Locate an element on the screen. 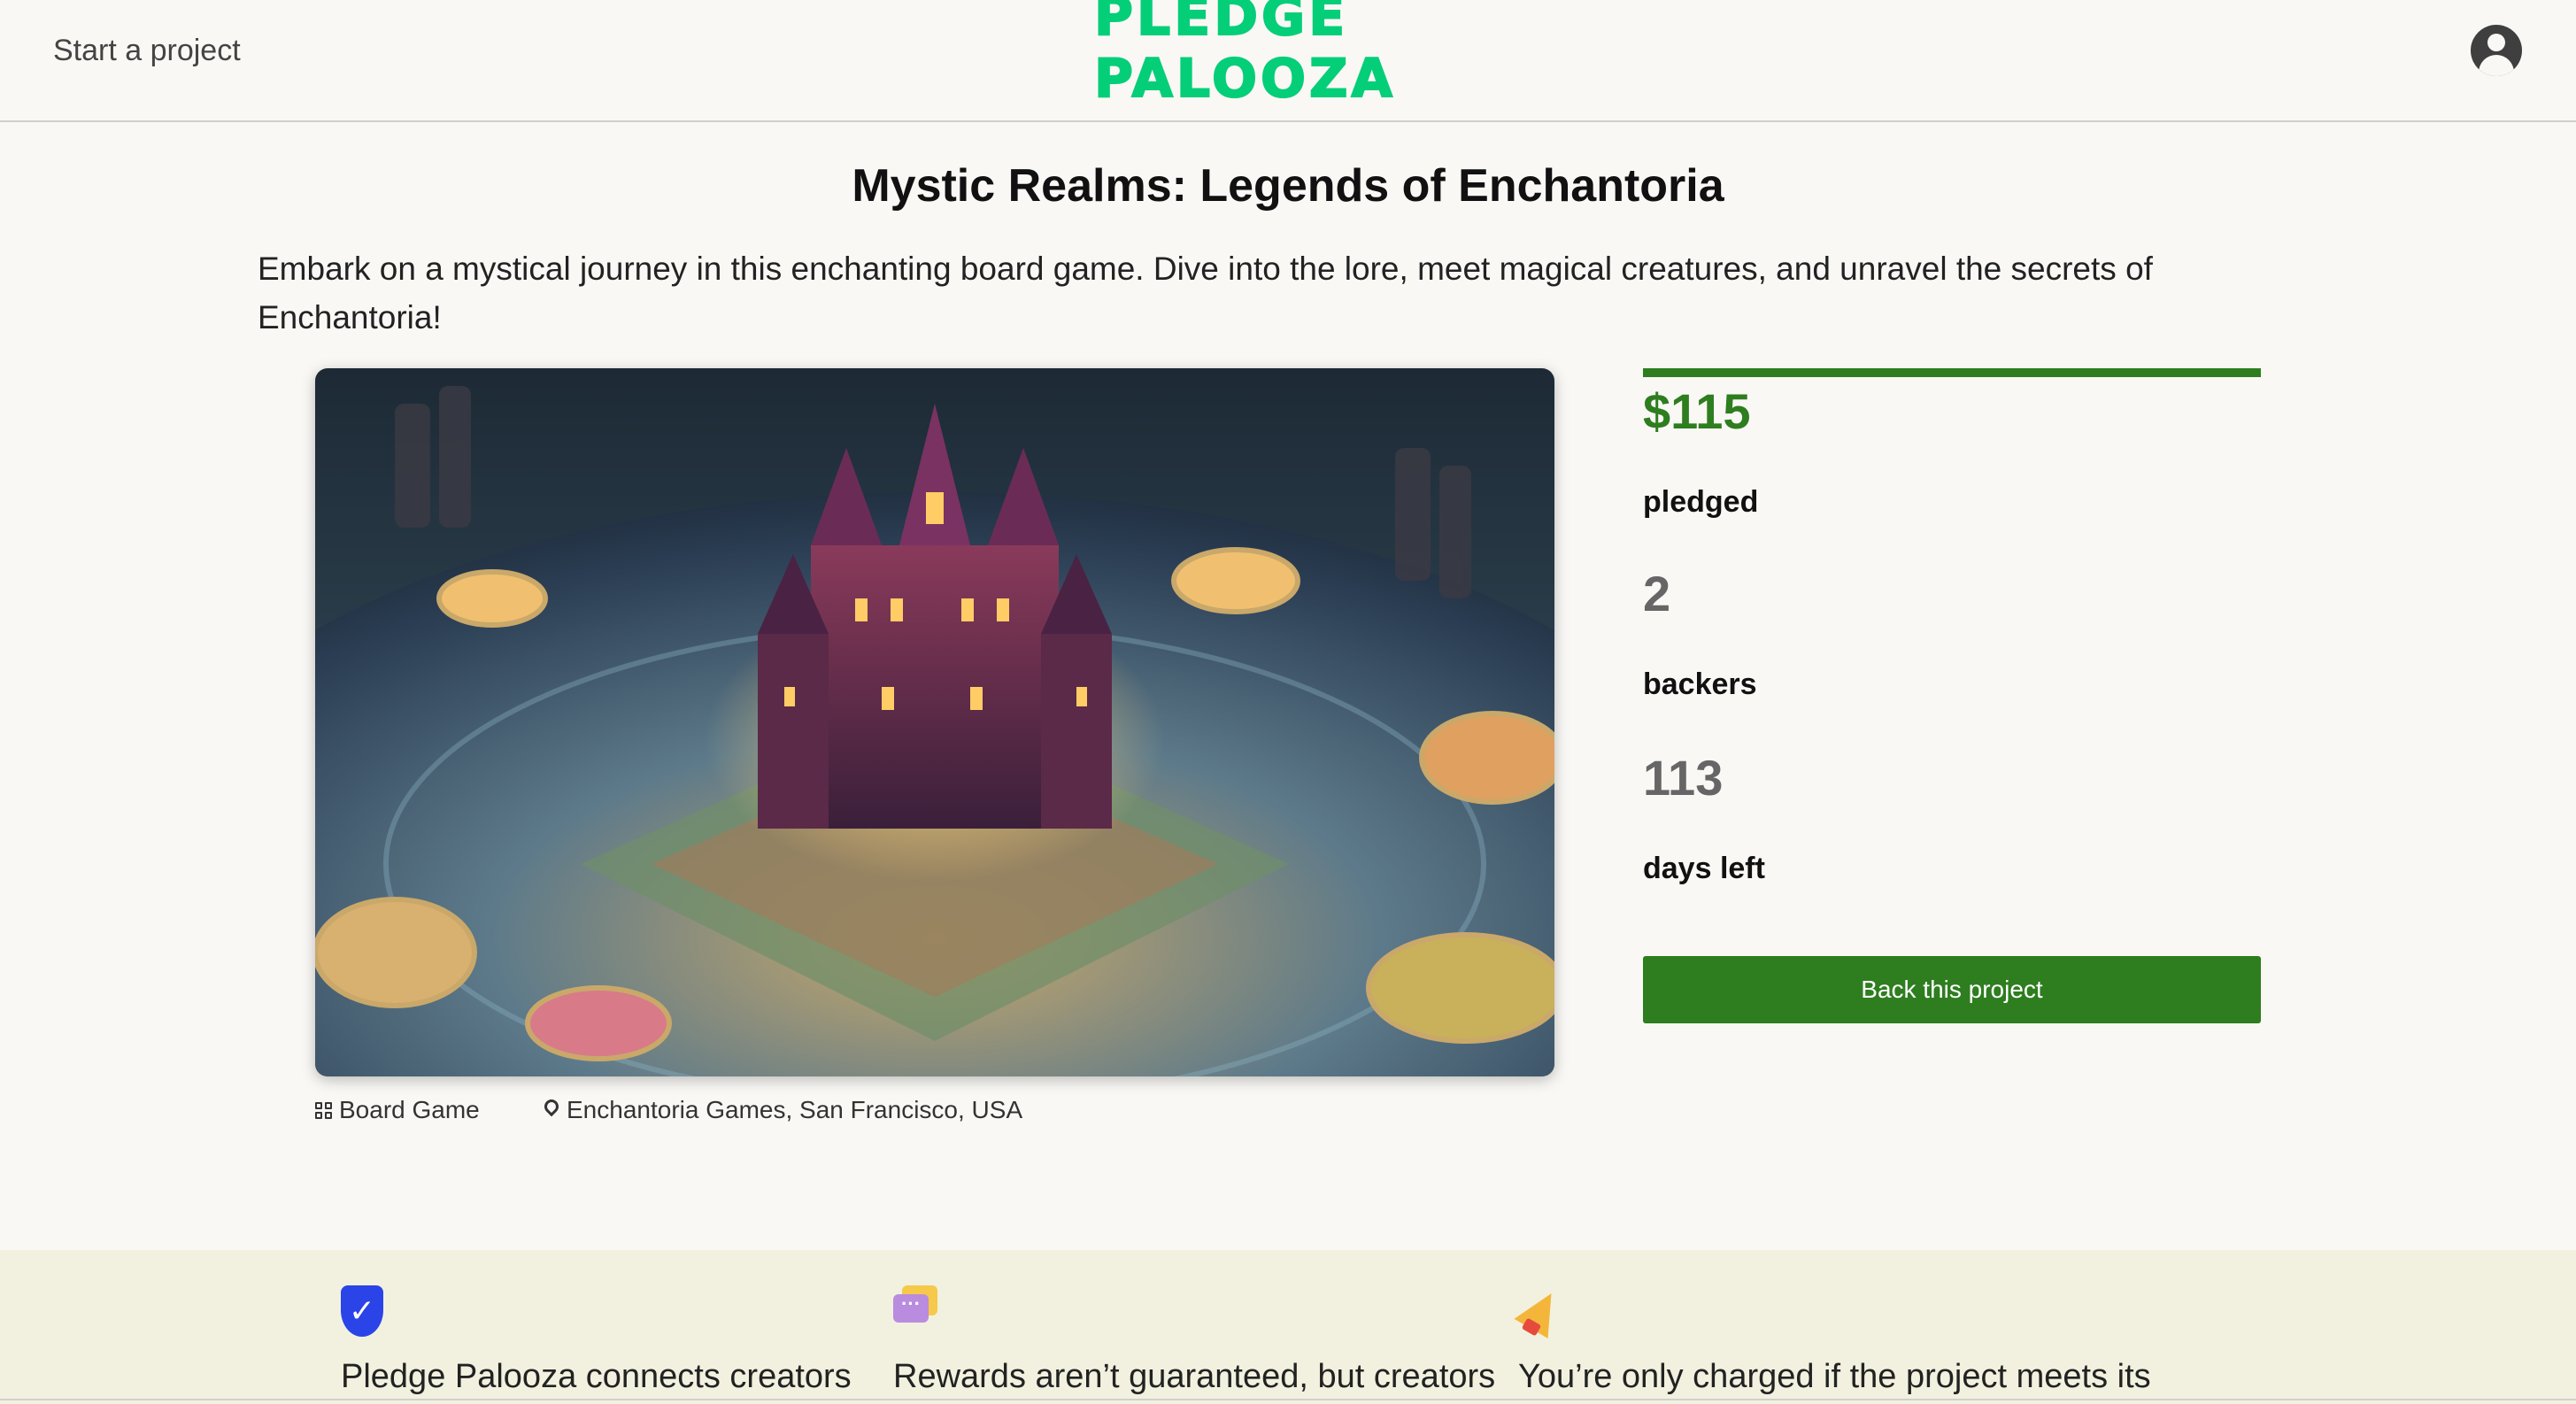  funding-progress-fill is located at coordinates (1952, 372).